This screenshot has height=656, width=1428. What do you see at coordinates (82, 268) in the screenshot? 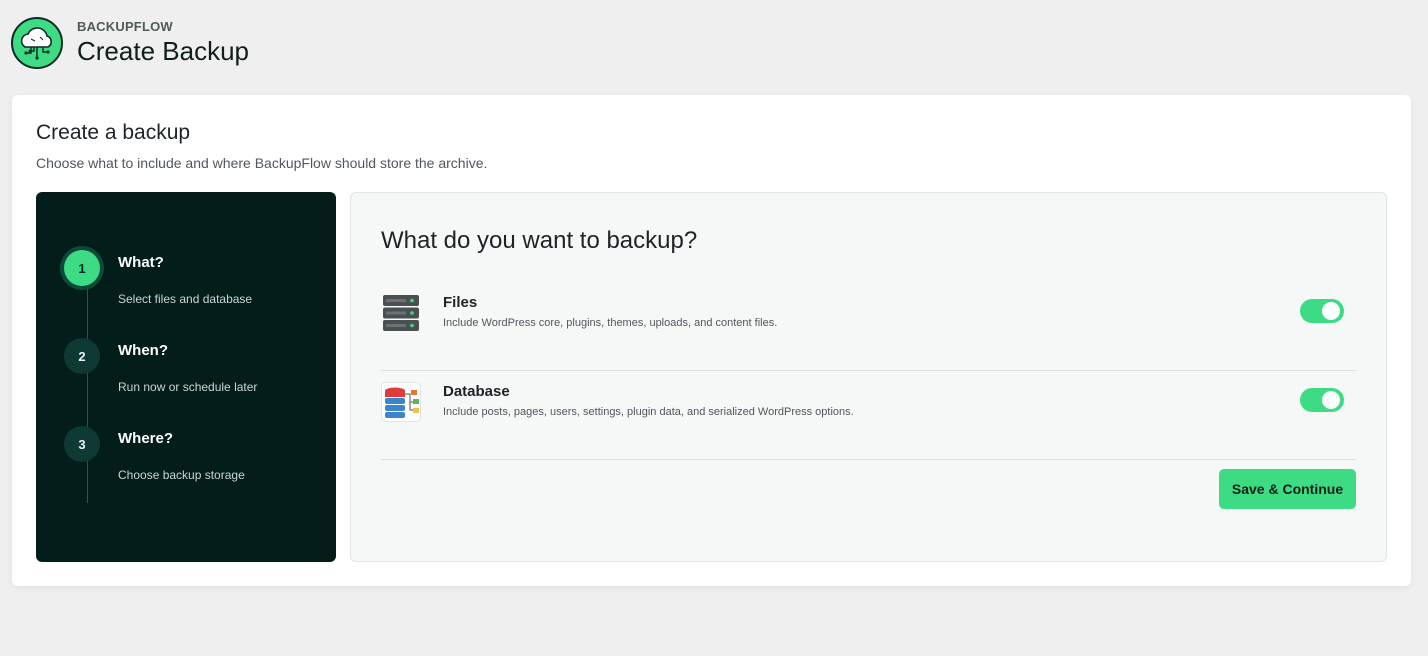
I see `step-number: 1` at bounding box center [82, 268].